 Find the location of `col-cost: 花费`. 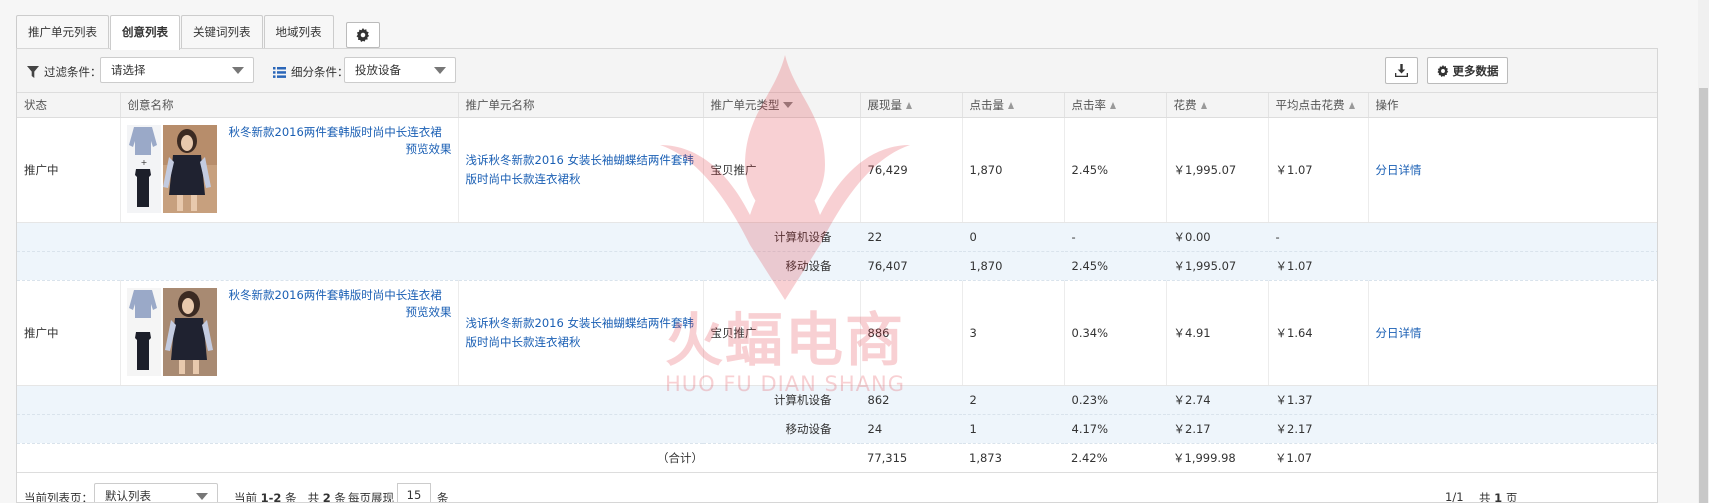

col-cost: 花费 is located at coordinates (1217, 105).